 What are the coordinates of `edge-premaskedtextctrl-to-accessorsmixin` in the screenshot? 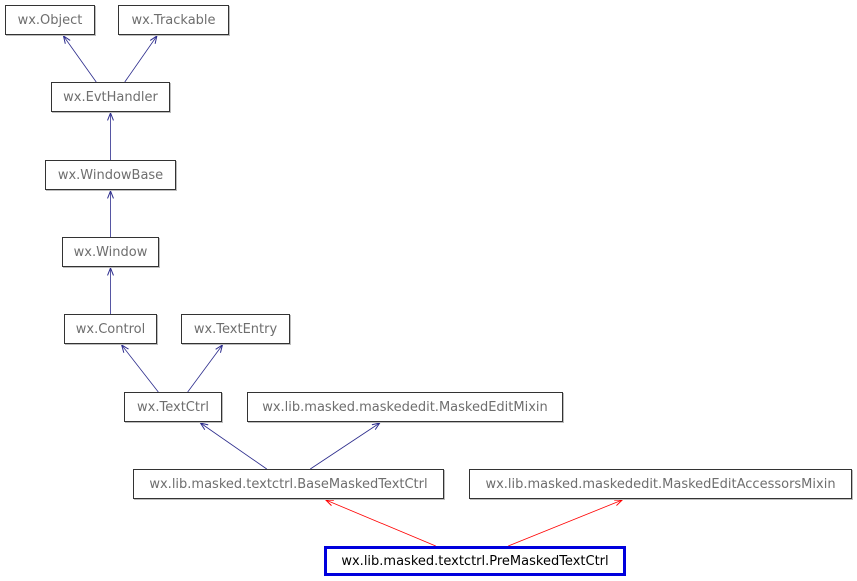 It's located at (566, 523).